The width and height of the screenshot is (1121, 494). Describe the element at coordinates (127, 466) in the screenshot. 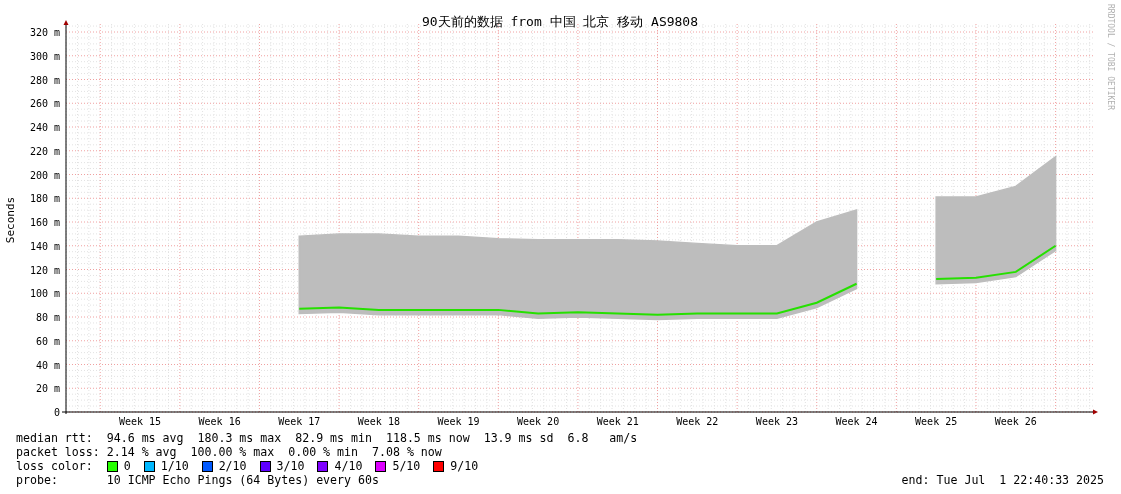

I see `swatch-label: 0` at that location.